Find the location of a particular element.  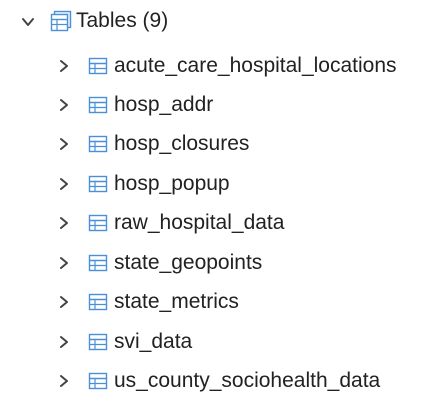

table-node: state_geopoints is located at coordinates (220, 263).